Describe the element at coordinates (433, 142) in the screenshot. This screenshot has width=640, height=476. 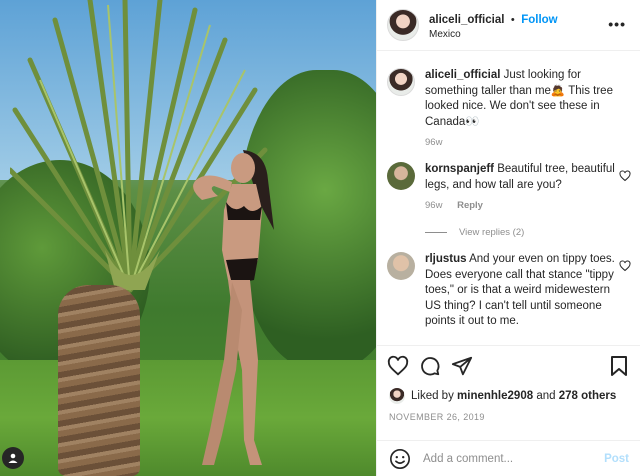
I see `caption-age: 96w` at that location.